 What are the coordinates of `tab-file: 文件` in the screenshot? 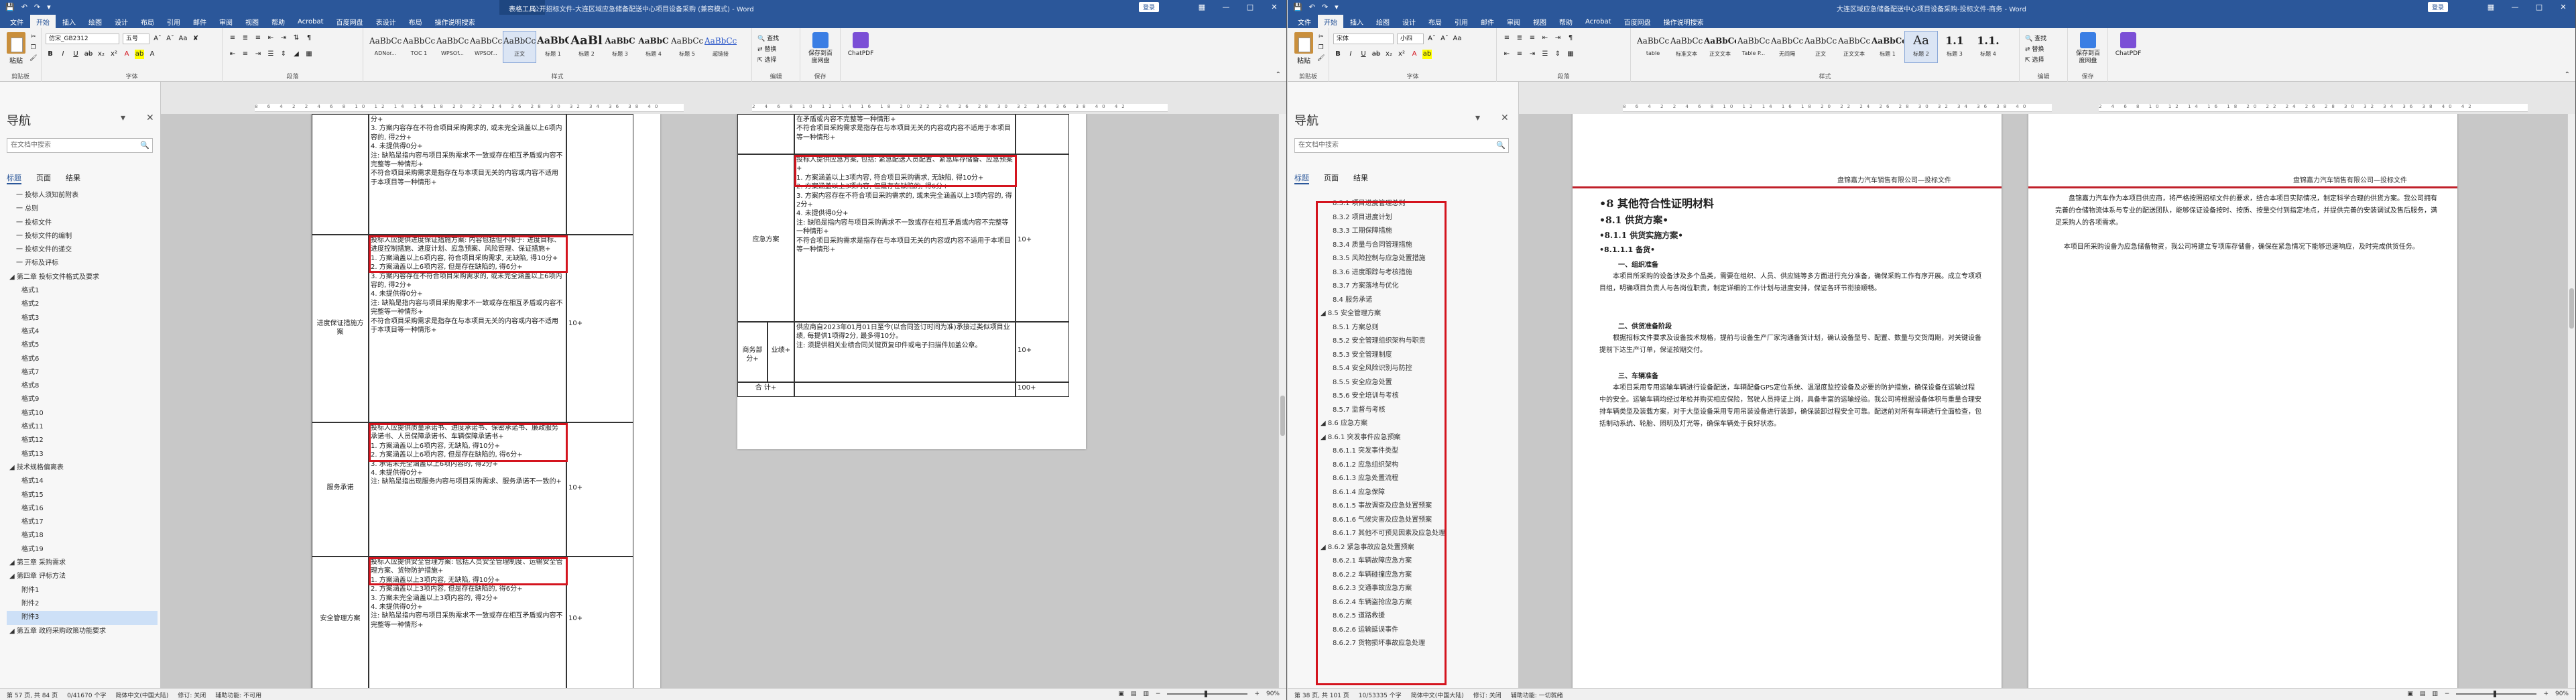 It's located at (1304, 22).